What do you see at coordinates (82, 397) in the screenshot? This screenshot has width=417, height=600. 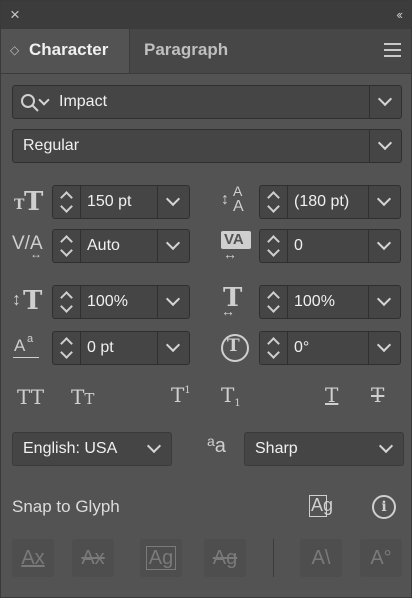 I see `small-caps-icon: TT` at bounding box center [82, 397].